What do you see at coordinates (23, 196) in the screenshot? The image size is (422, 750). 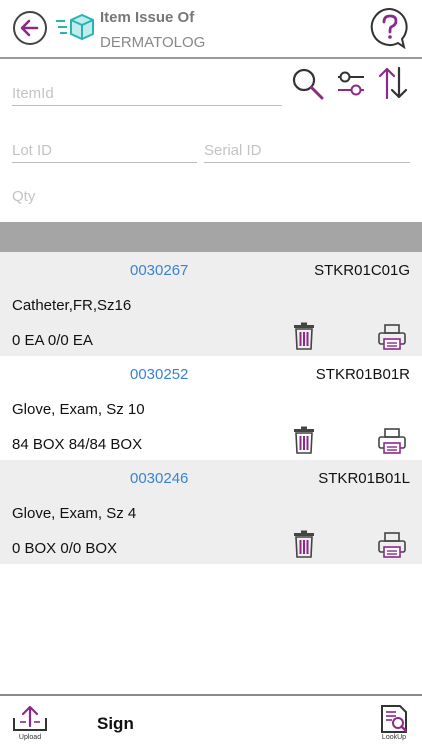 I see `qty-input: Qty` at bounding box center [23, 196].